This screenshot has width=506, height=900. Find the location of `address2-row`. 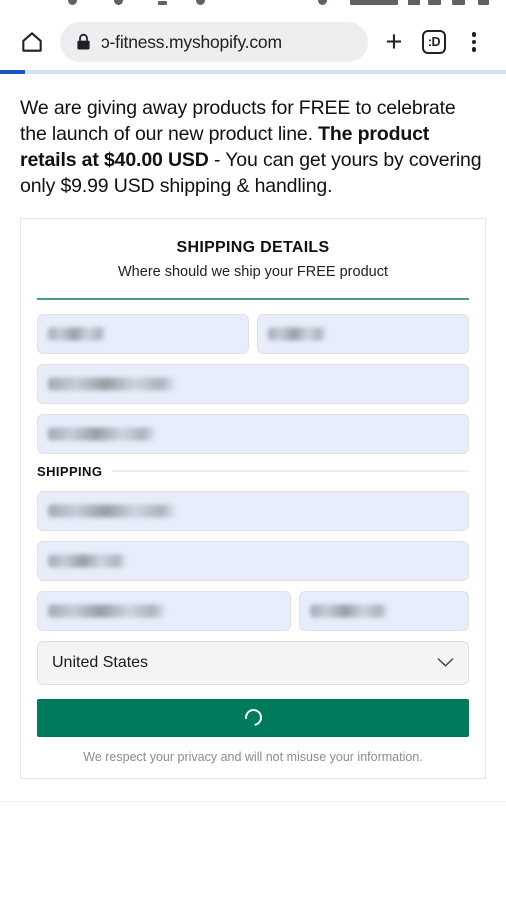

address2-row is located at coordinates (253, 560).